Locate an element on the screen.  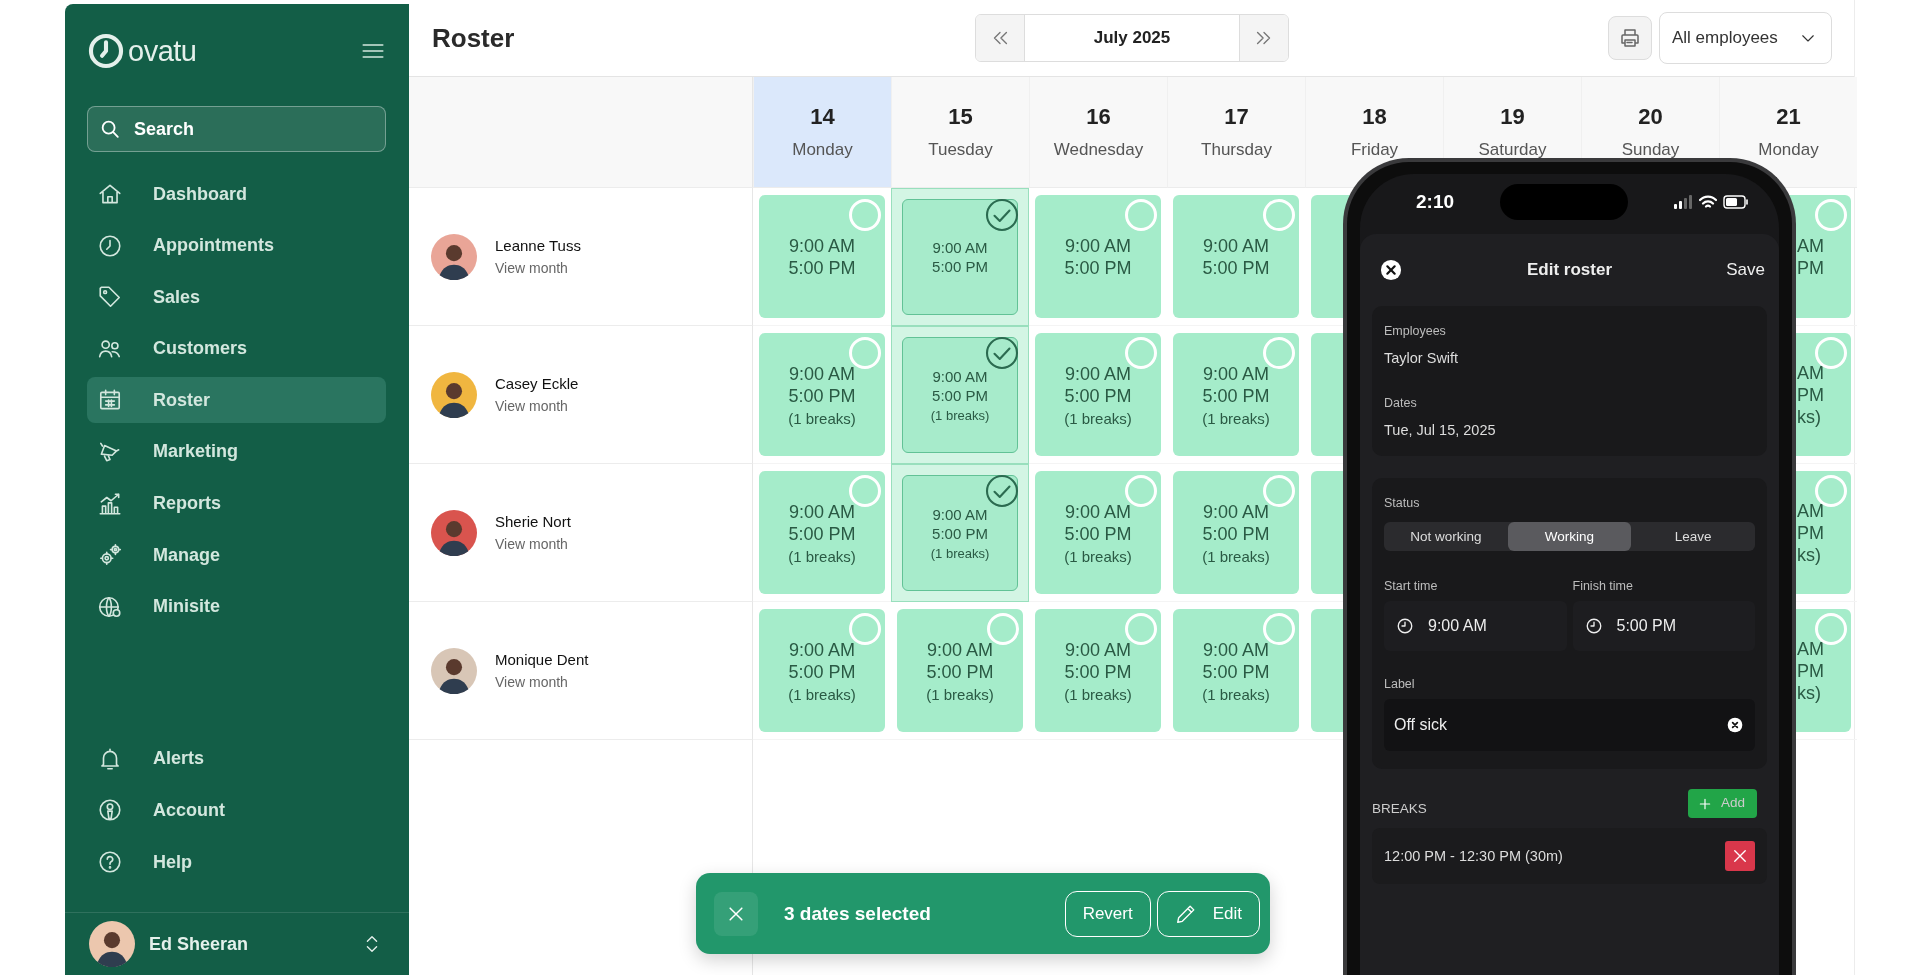
nav-item: Help is located at coordinates (236, 862).